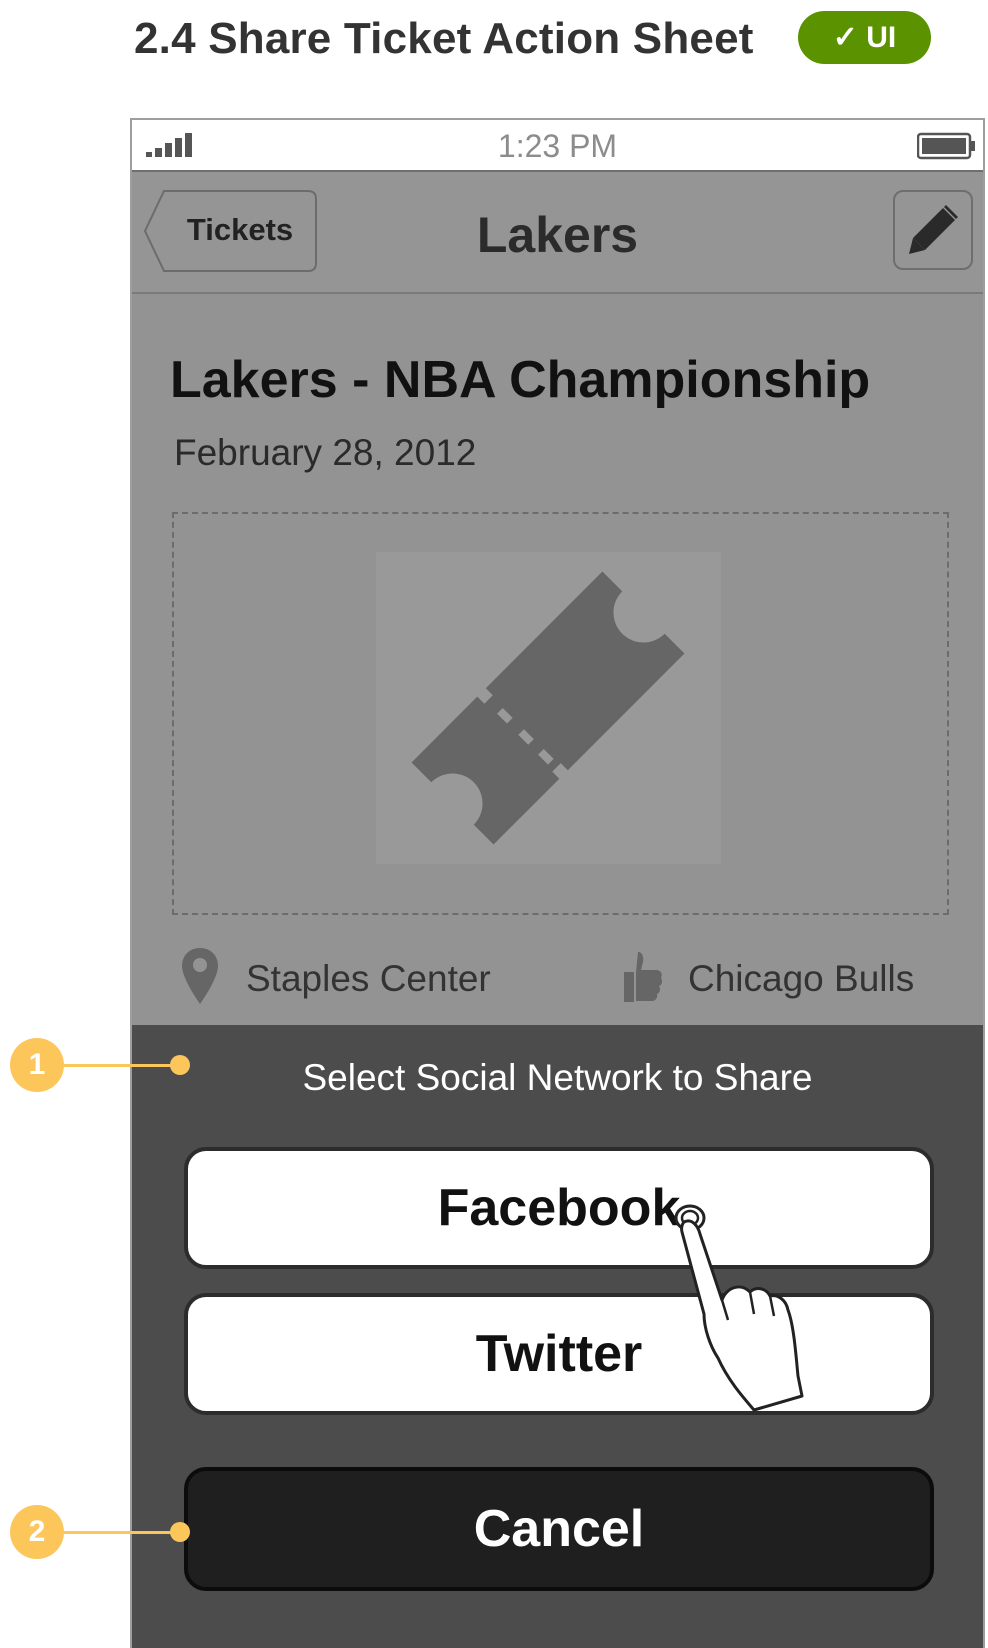  I want to click on nav-title: Lakers, so click(557, 235).